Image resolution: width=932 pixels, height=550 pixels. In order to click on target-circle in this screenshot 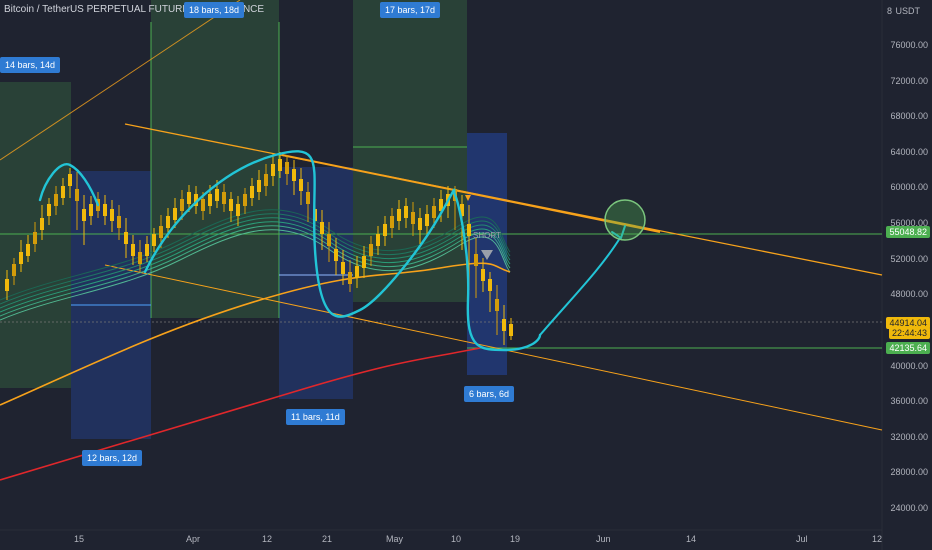, I will do `click(625, 220)`.